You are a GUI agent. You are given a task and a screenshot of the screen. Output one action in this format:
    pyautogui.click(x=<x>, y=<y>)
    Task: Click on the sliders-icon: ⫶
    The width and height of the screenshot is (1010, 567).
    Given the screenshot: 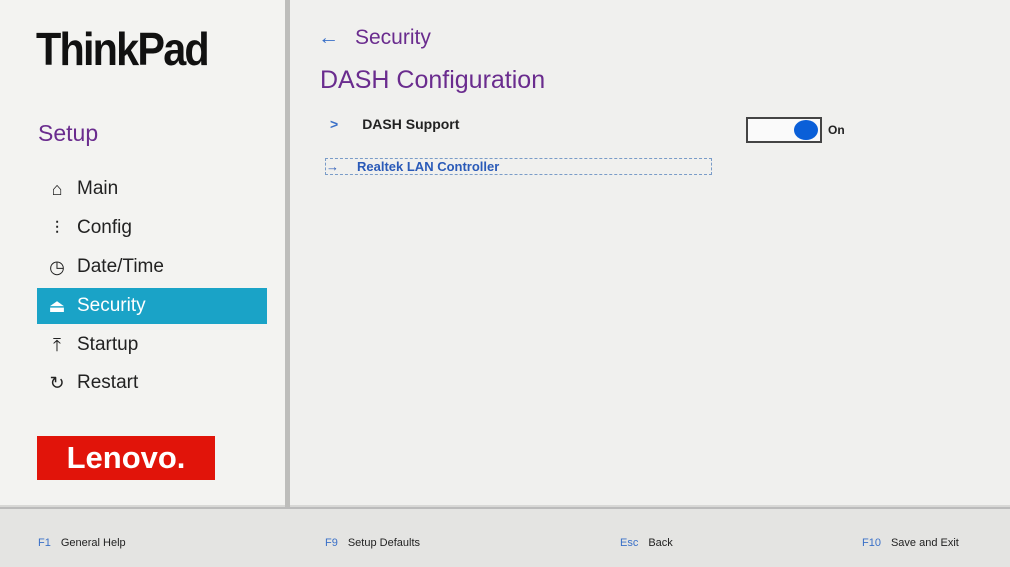 What is the action you would take?
    pyautogui.click(x=57, y=227)
    